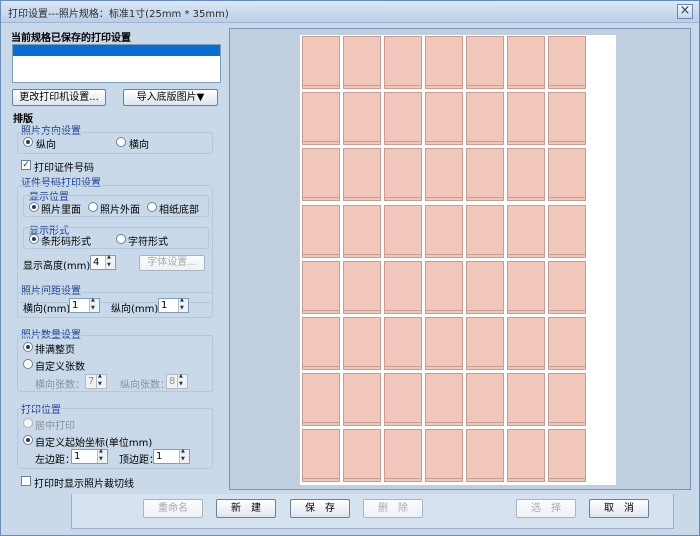  Describe the element at coordinates (152, 207) in the screenshot. I see `position-bottom-radio` at that location.